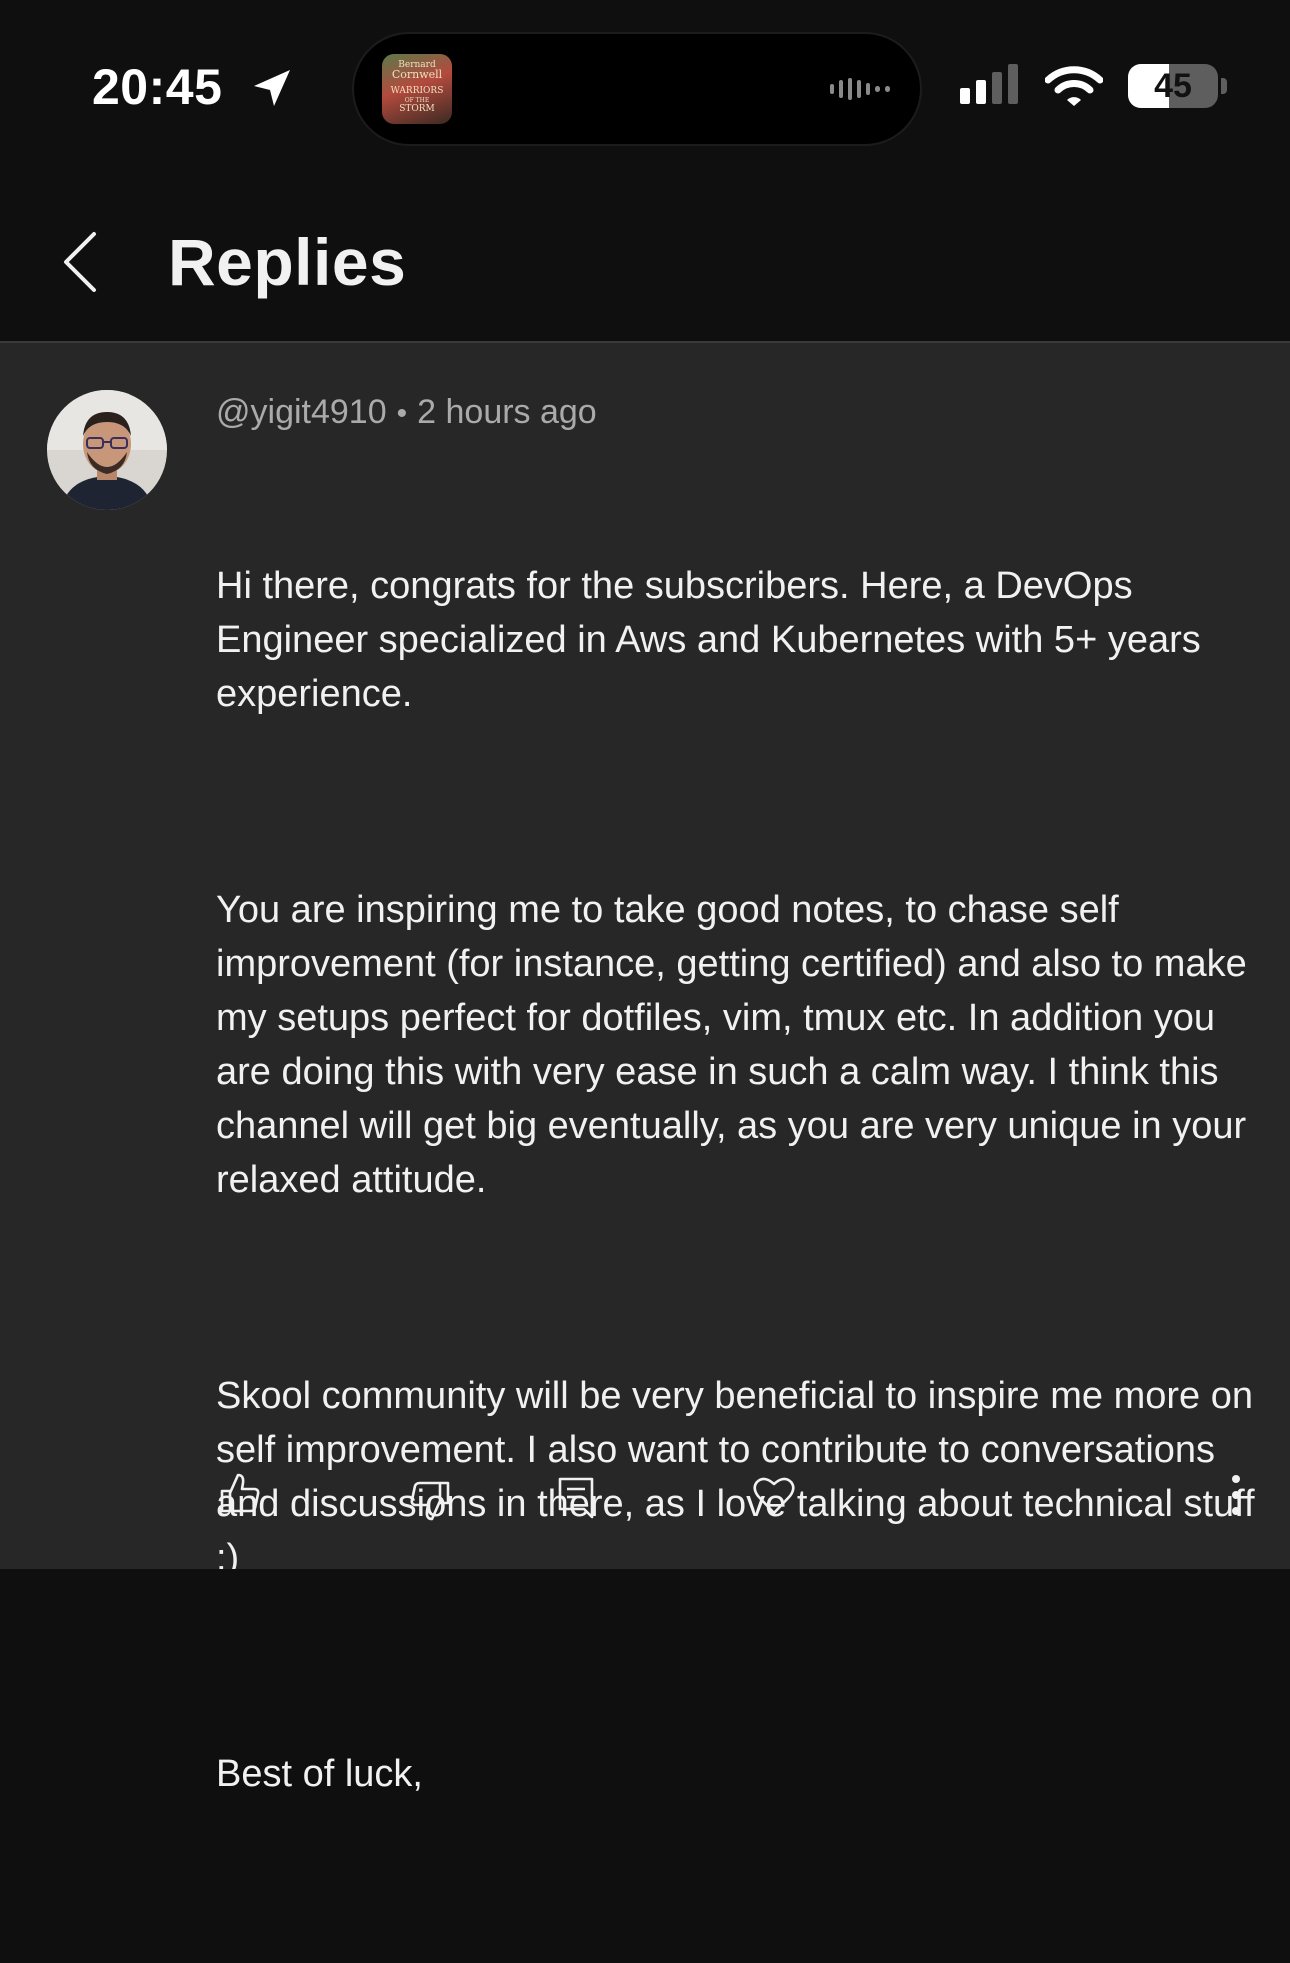 Image resolution: width=1290 pixels, height=1963 pixels. What do you see at coordinates (989, 84) in the screenshot?
I see `cellular-signal-icon` at bounding box center [989, 84].